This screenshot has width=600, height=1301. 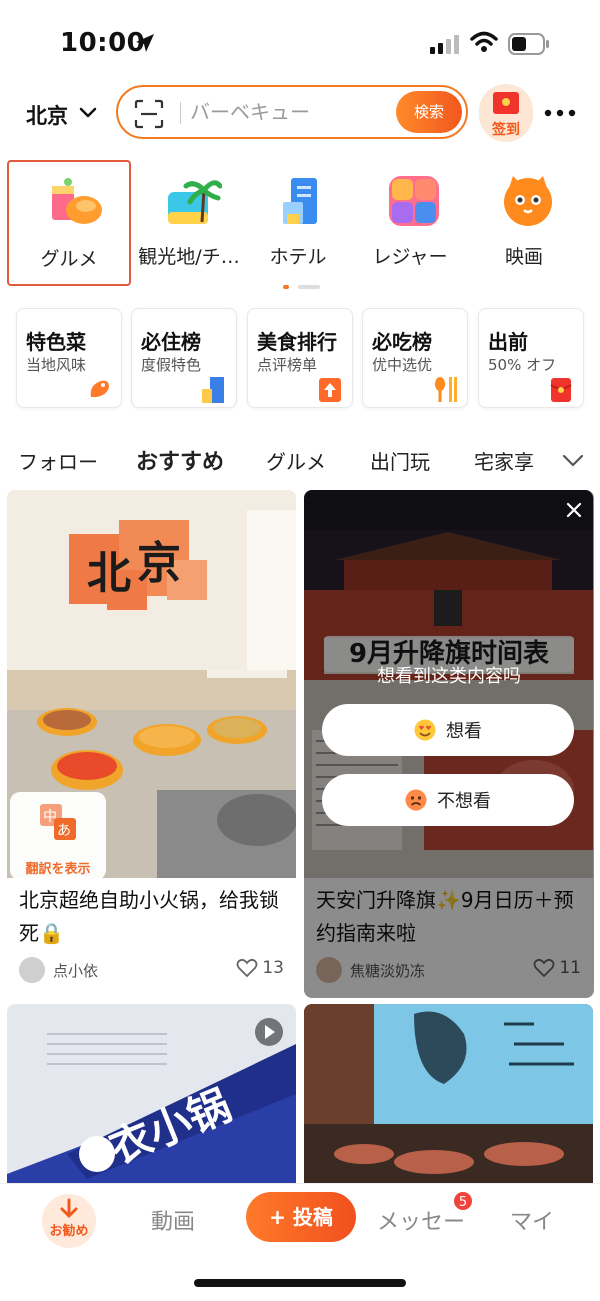 I want to click on scan-icon, so click(x=149, y=114).